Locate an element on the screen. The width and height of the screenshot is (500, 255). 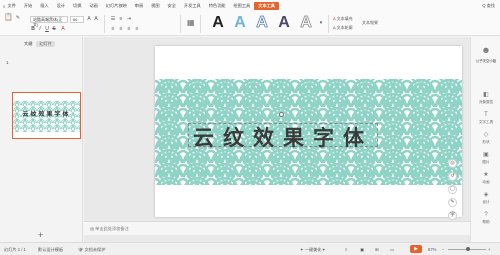
format-painter-icon: ✎ is located at coordinates (18, 18).